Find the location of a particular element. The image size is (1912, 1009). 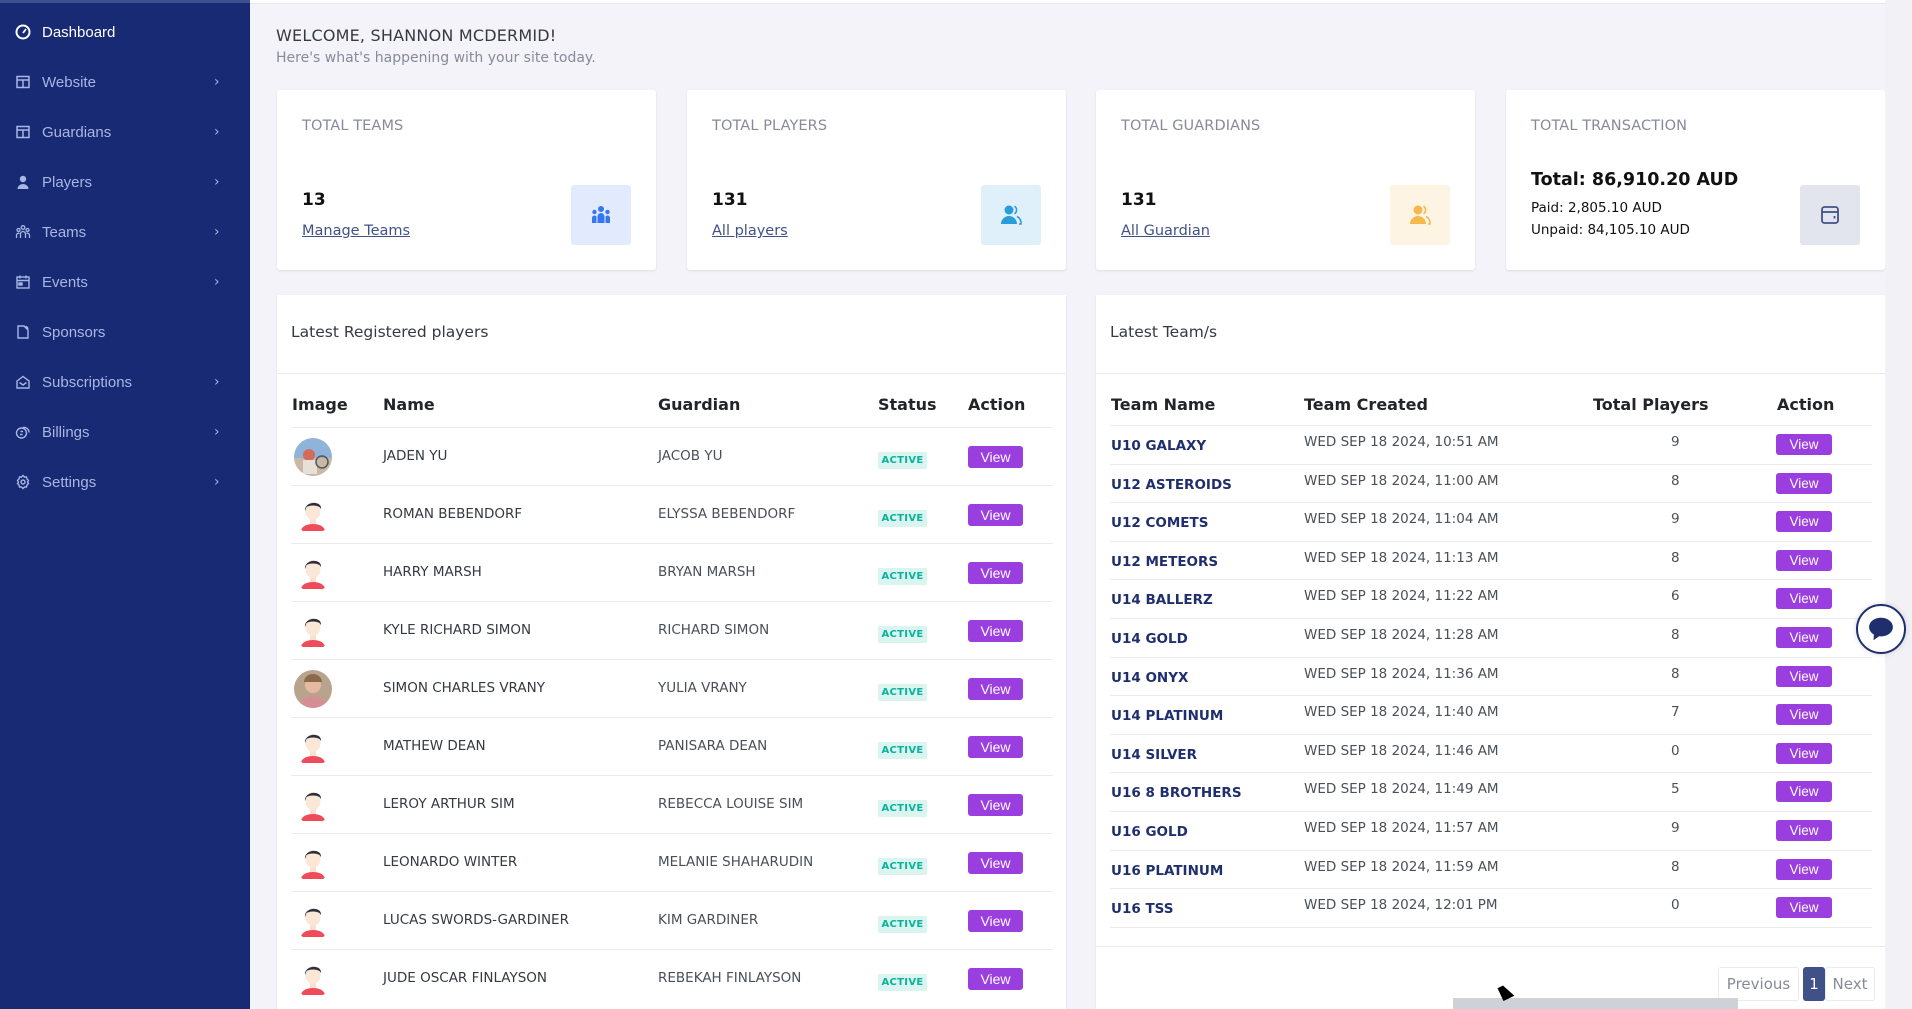

team-total-players: 0 is located at coordinates (1675, 905).